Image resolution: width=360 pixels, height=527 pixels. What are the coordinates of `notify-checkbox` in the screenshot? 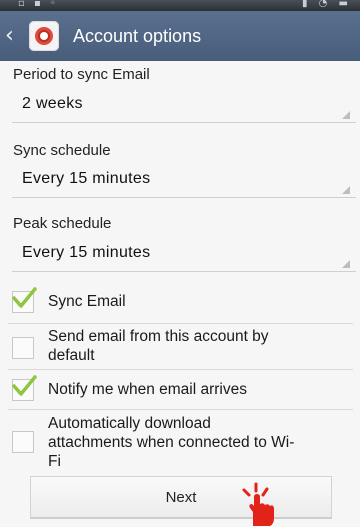 It's located at (24, 388).